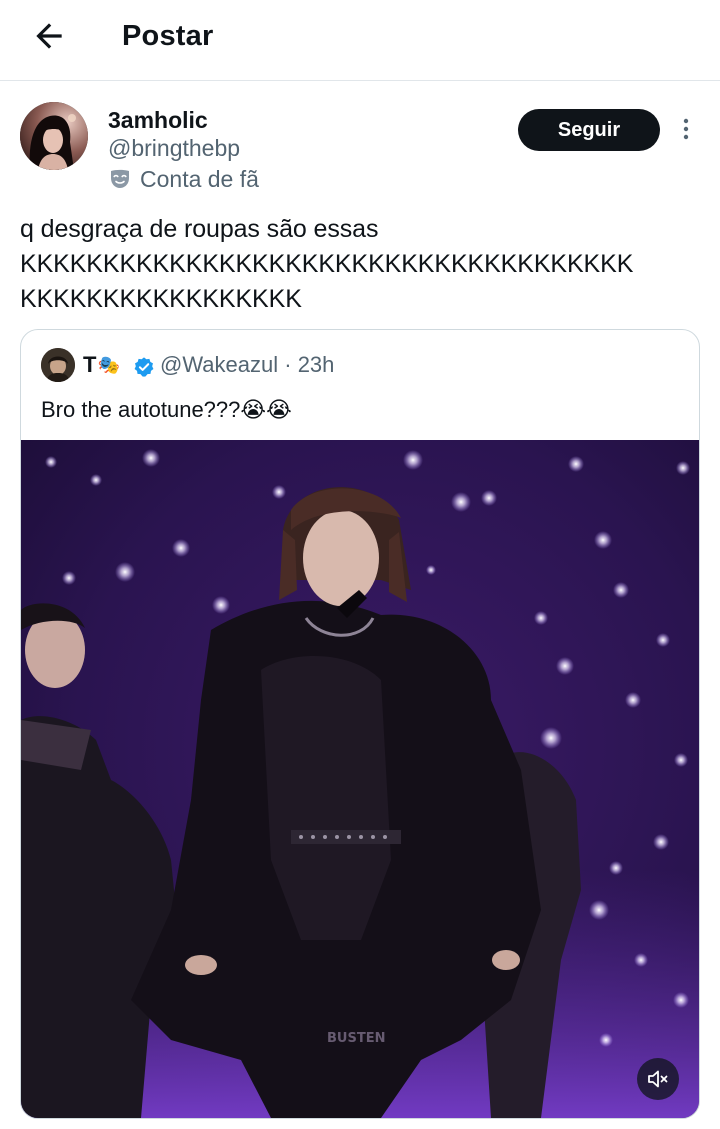 The width and height of the screenshot is (720, 1129). I want to click on arrow-left-icon, so click(49, 36).